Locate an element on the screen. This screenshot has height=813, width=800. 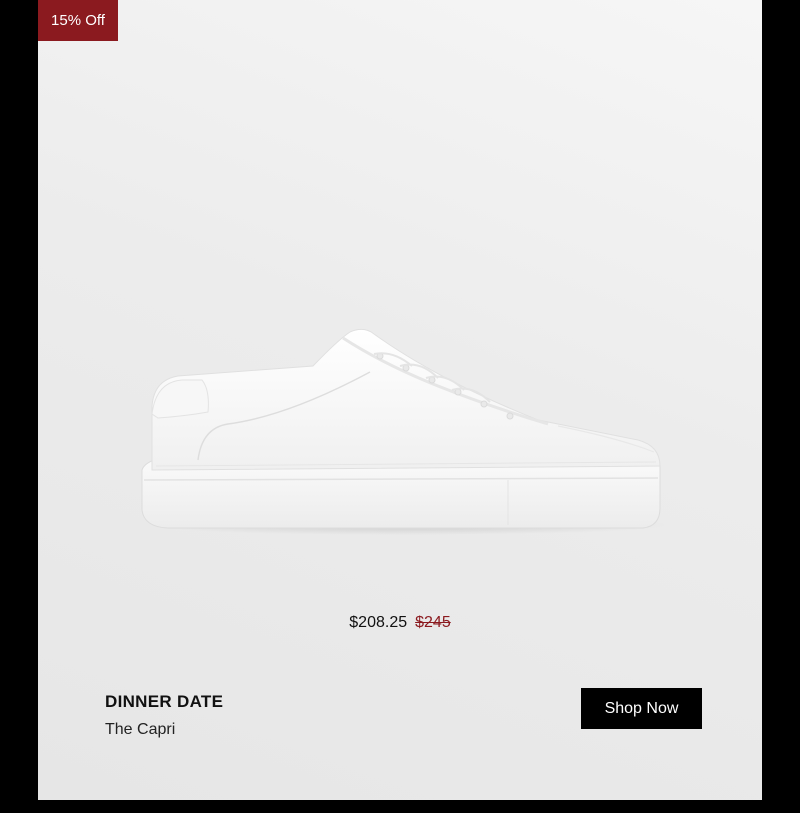
price-row: $208.25 $245 is located at coordinates (400, 623).